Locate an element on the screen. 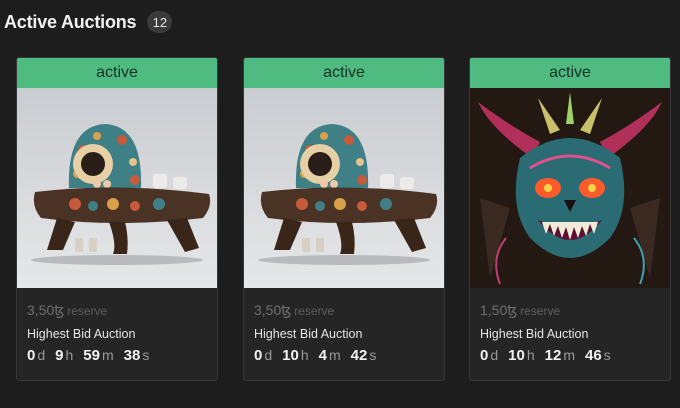 The image size is (680, 408). page-header: Active Auctions 12 is located at coordinates (88, 22).